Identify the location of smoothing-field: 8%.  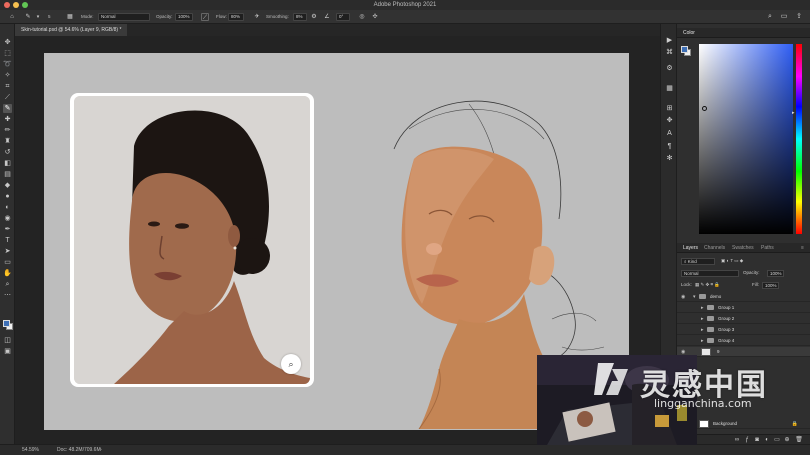
(300, 17).